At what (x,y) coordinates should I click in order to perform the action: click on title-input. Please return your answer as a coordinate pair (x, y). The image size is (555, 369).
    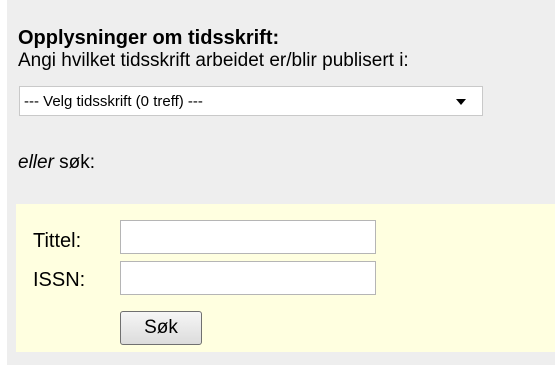
    Looking at the image, I should click on (248, 237).